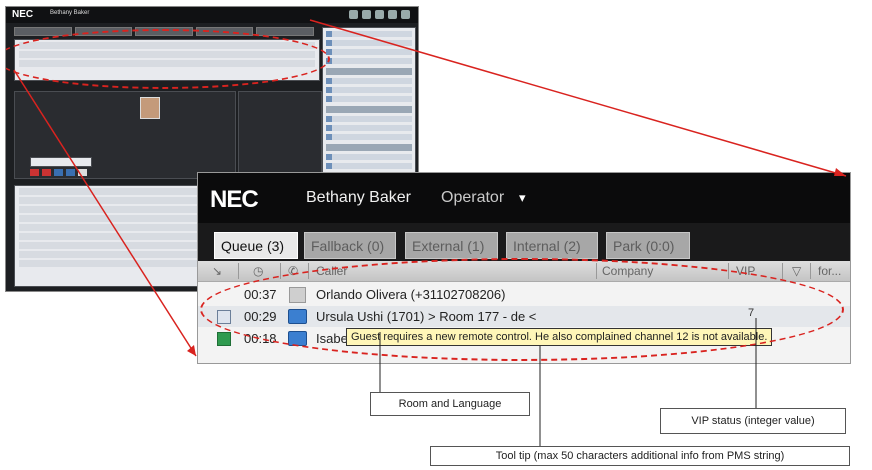 Image resolution: width=872 pixels, height=470 pixels. What do you see at coordinates (450, 404) in the screenshot?
I see `callout-room-language: Room and Language` at bounding box center [450, 404].